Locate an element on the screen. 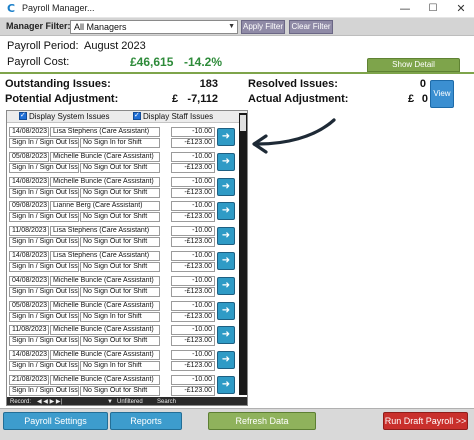 This screenshot has width=474, height=440. show-detail-tab: Show Detail is located at coordinates (413, 65).